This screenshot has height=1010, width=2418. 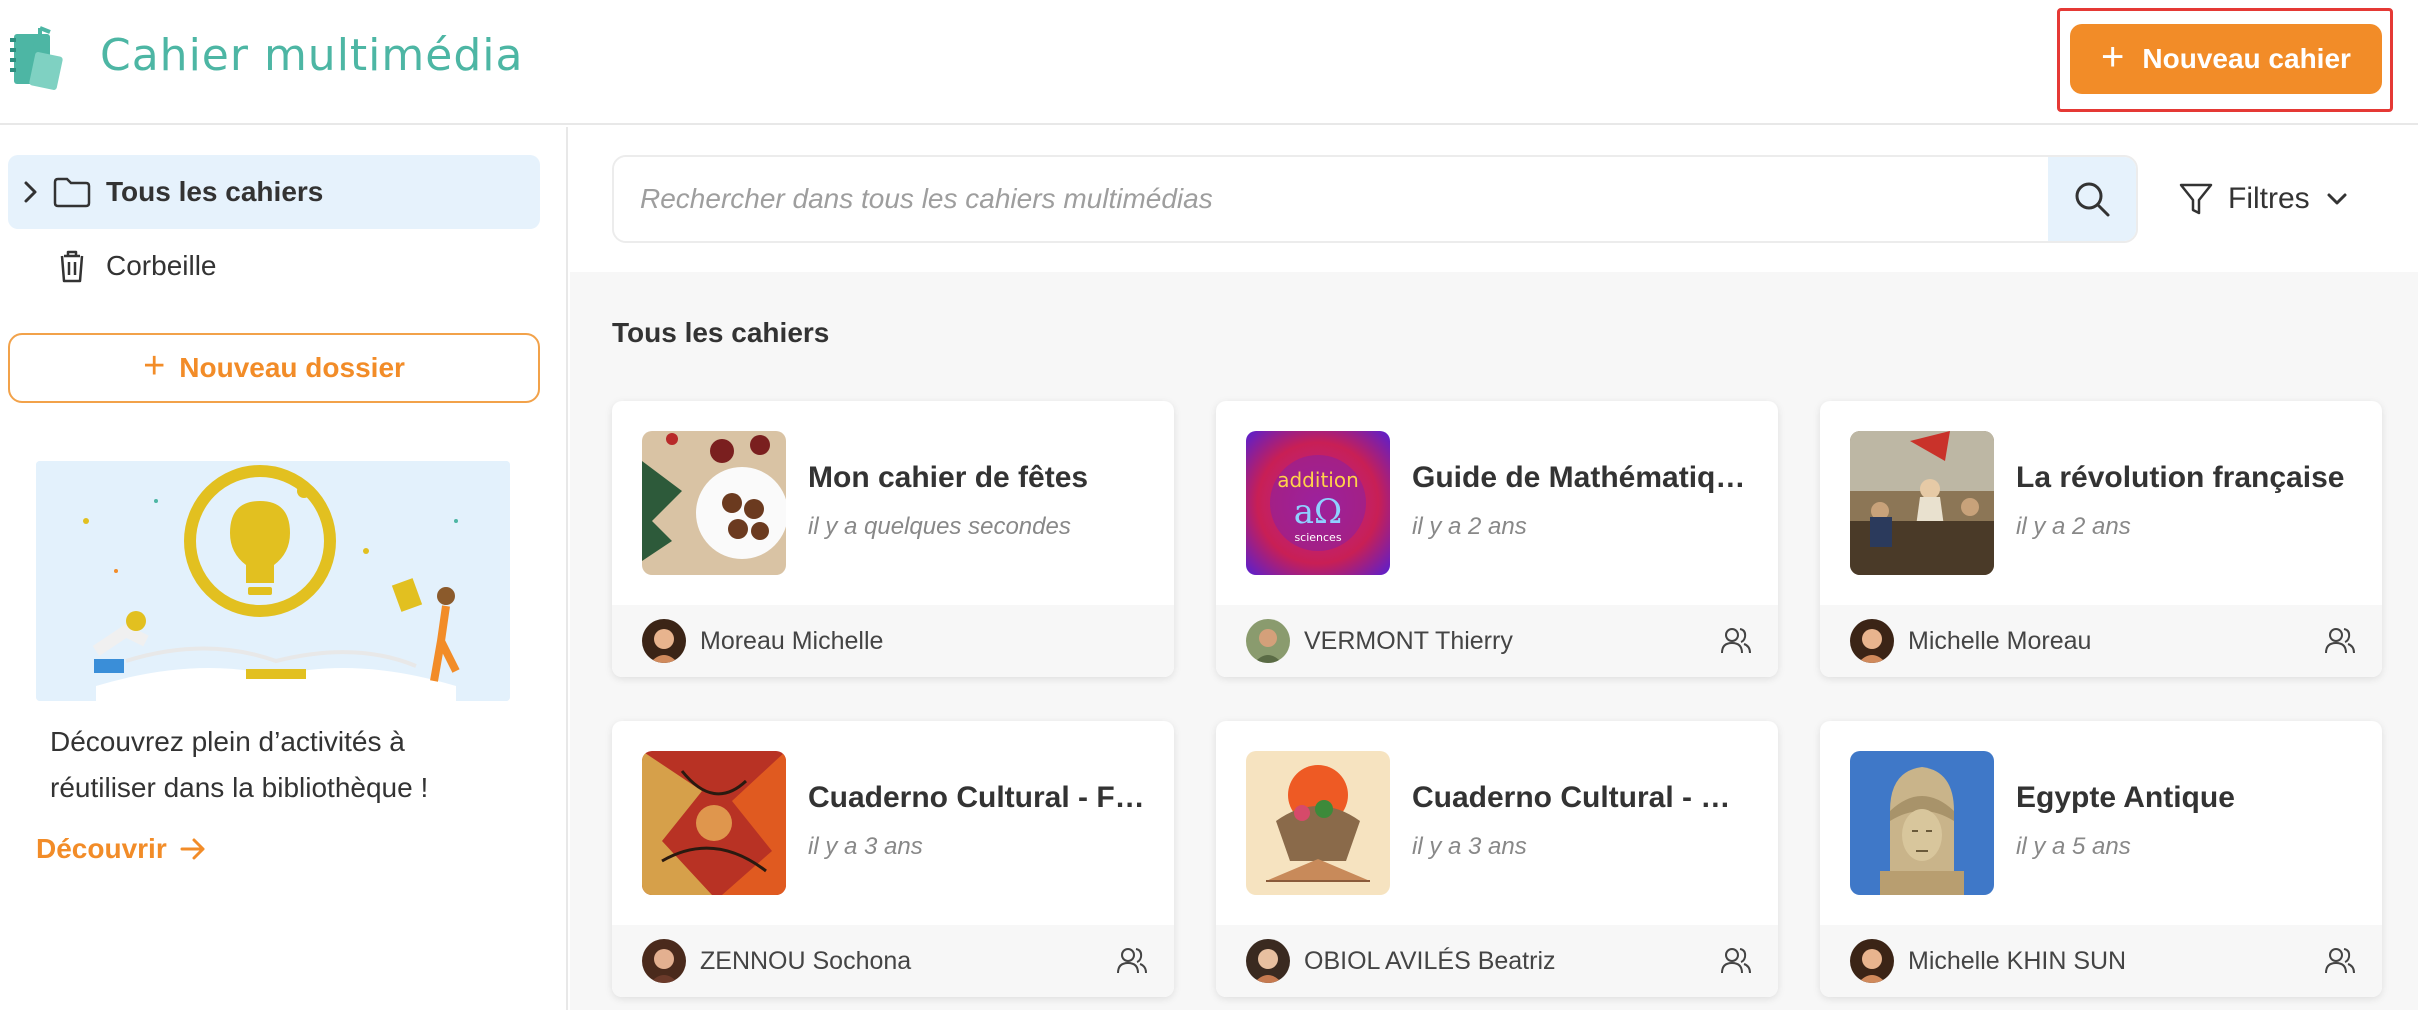 What do you see at coordinates (161, 265) in the screenshot?
I see `sidebar-item-label: Corbeille` at bounding box center [161, 265].